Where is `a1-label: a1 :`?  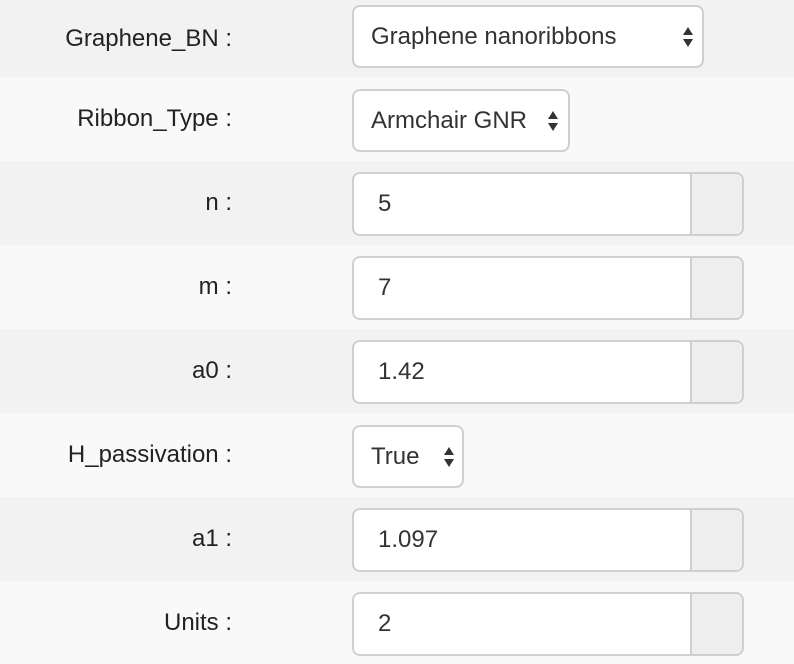 a1-label: a1 : is located at coordinates (211, 538).